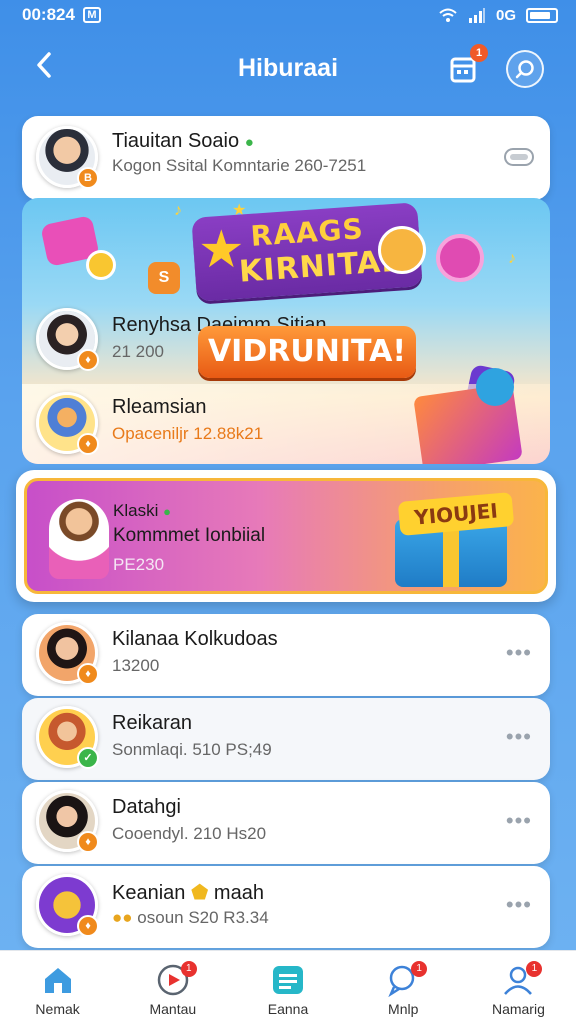 This screenshot has height=1024, width=576. Describe the element at coordinates (195, 639) in the screenshot. I see `item-name: Kilanaa Kolkudoas` at that location.